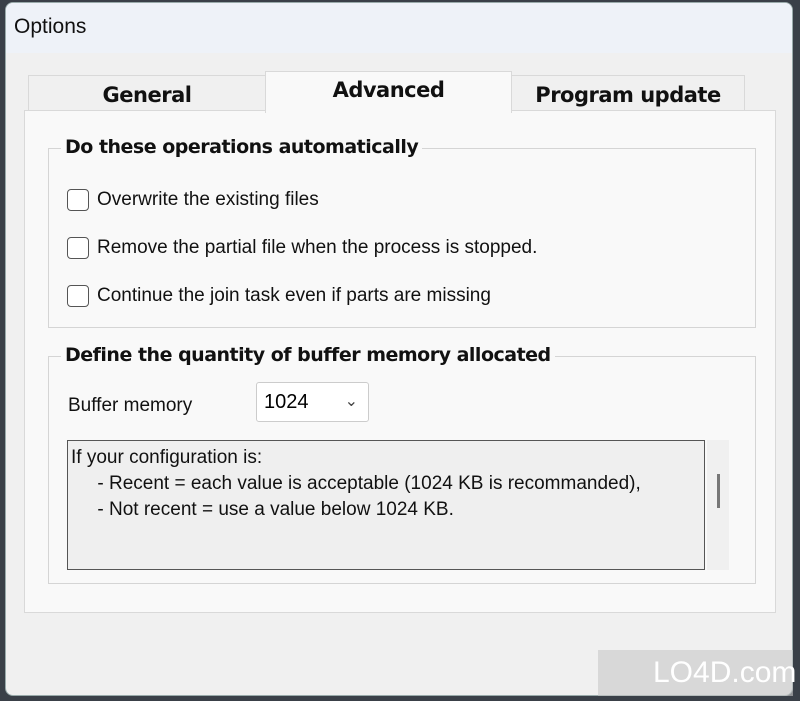  I want to click on tab-advanced: Advanced, so click(388, 92).